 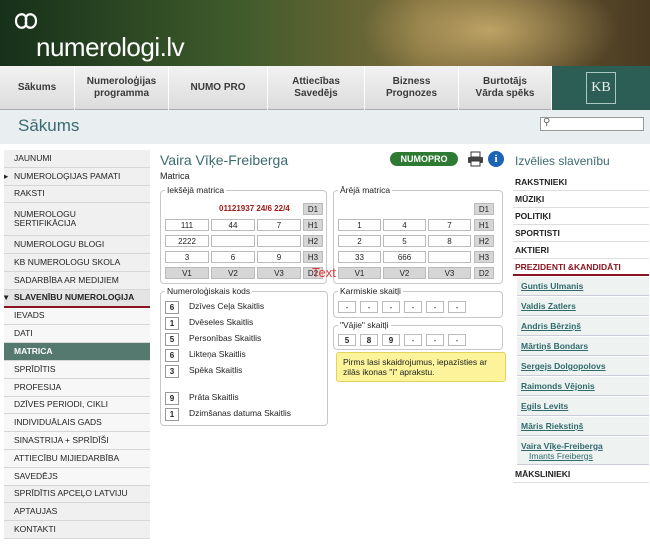 I want to click on sidebar-item-slavenibu: ▾ SLAVENĪBU NUMEROLOĢIJA, so click(x=77, y=298).